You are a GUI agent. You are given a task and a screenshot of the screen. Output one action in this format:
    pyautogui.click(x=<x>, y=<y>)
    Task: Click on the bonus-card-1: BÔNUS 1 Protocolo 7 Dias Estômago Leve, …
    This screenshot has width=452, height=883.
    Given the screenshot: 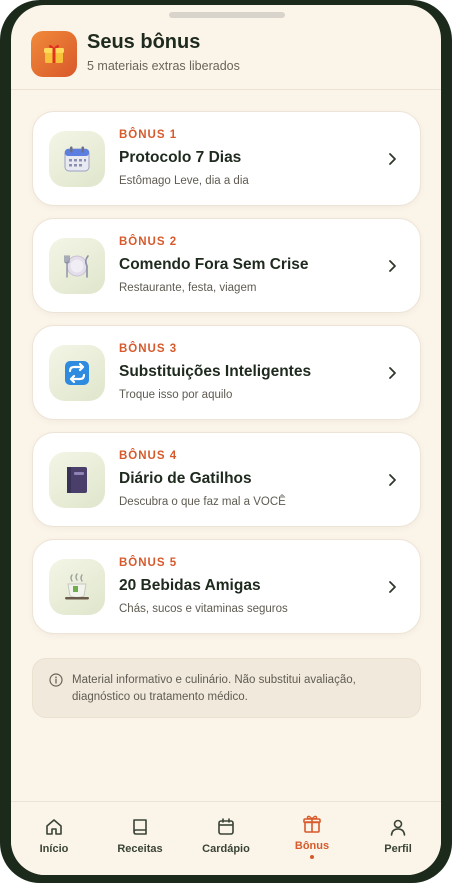 What is the action you would take?
    pyautogui.click(x=226, y=158)
    